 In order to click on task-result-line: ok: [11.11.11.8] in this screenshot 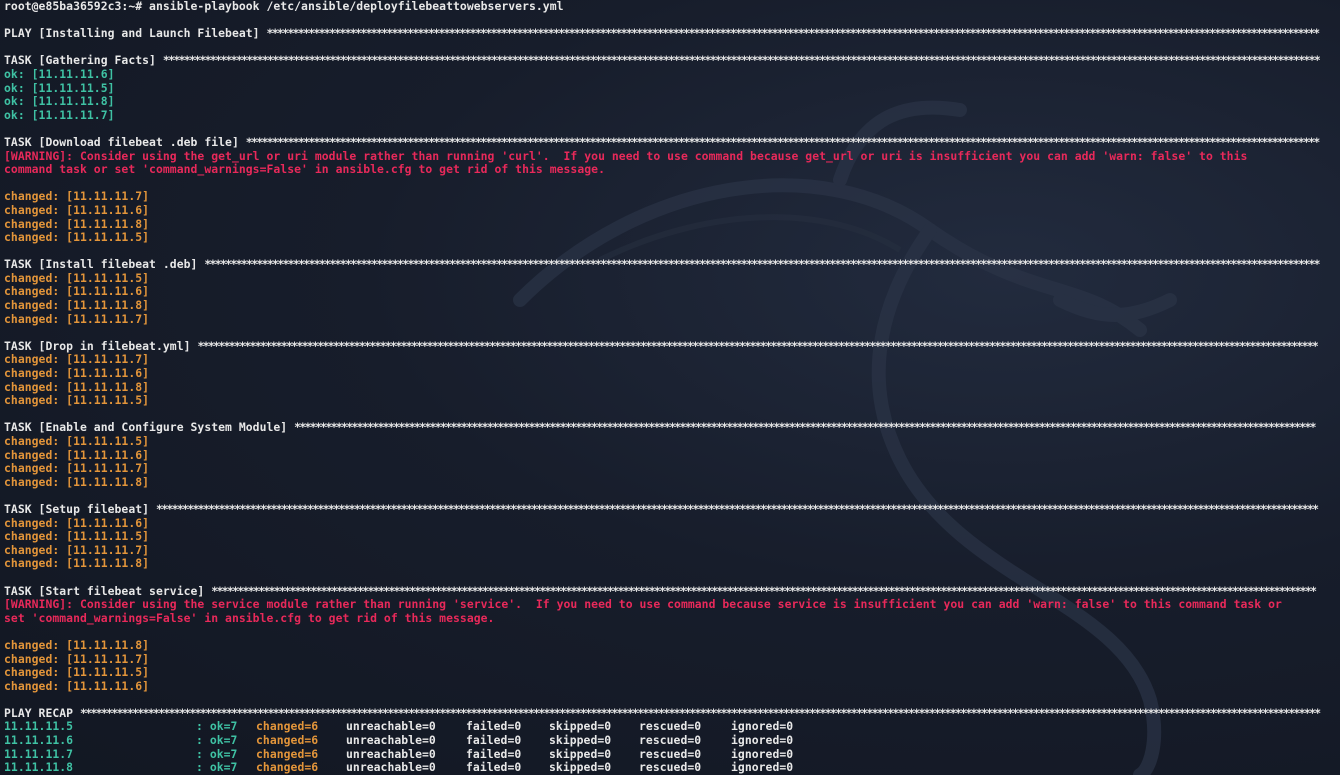, I will do `click(59, 102)`.